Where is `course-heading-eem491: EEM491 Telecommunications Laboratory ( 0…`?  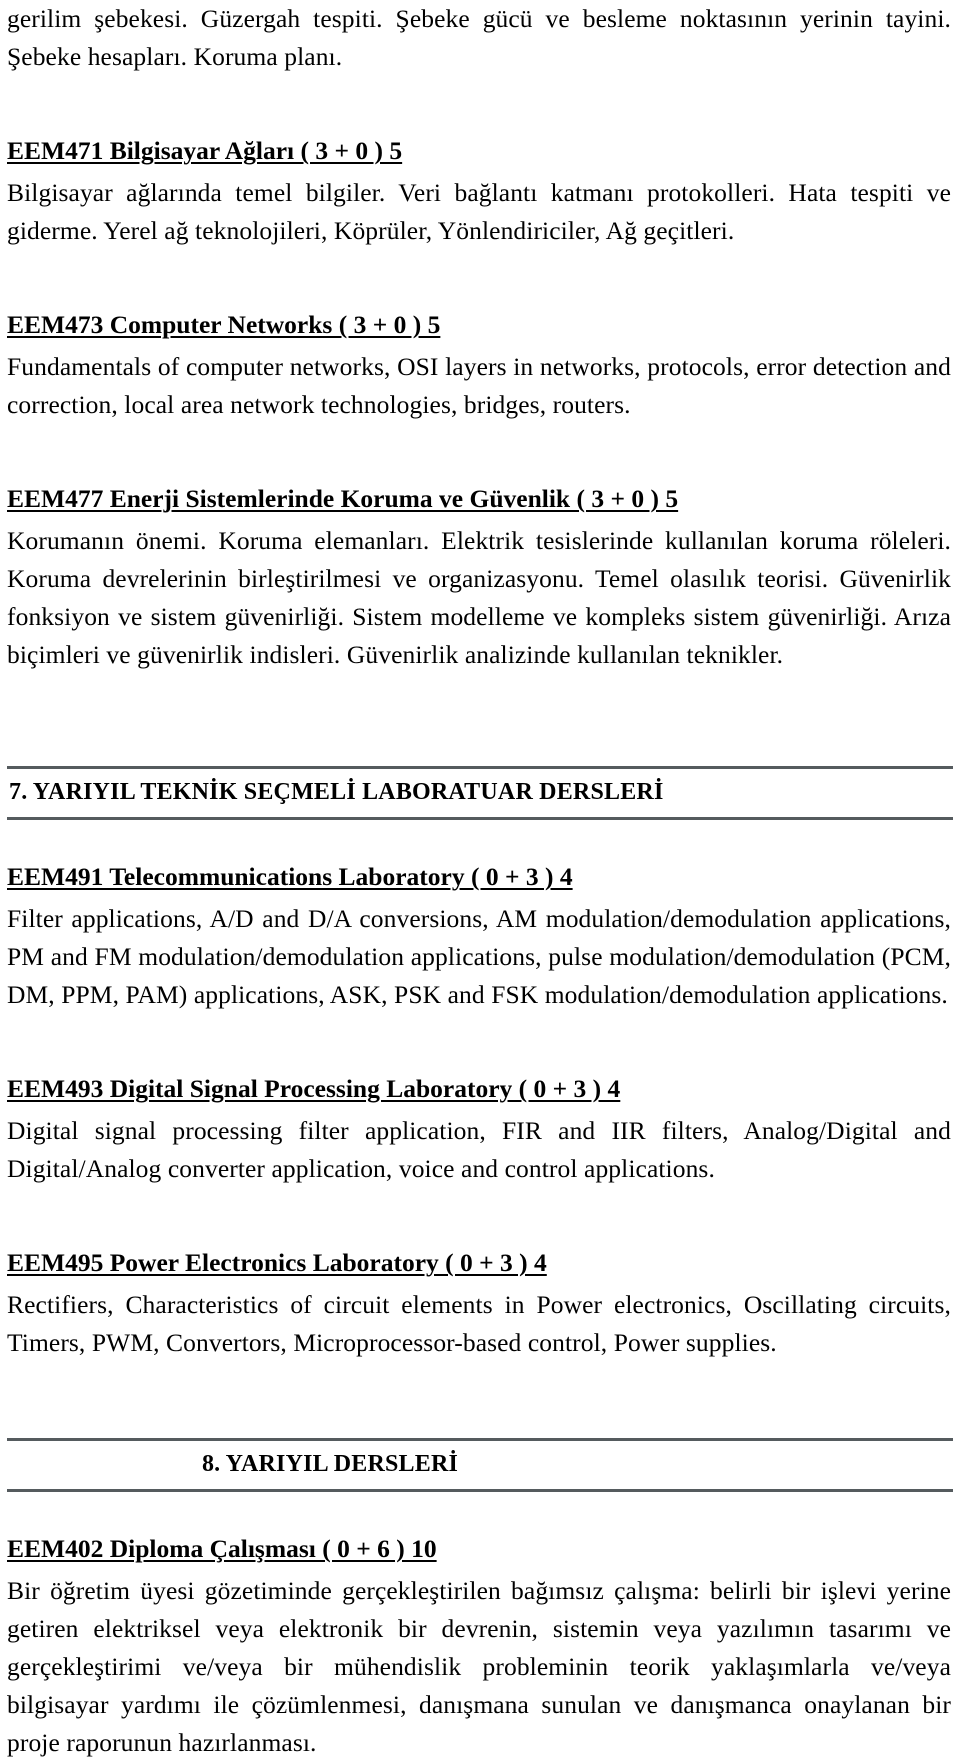
course-heading-eem491: EEM491 Telecommunications Laboratory ( 0… is located at coordinates (479, 879).